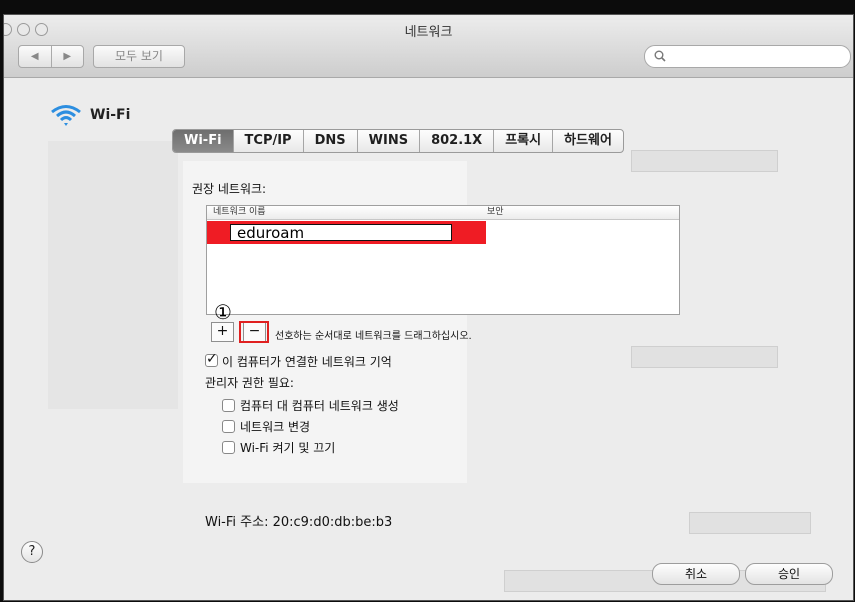 The height and width of the screenshot is (602, 855). I want to click on drag-order-hint: 선호하는 순서대로 네트워크를 드래그하십시오., so click(373, 336).